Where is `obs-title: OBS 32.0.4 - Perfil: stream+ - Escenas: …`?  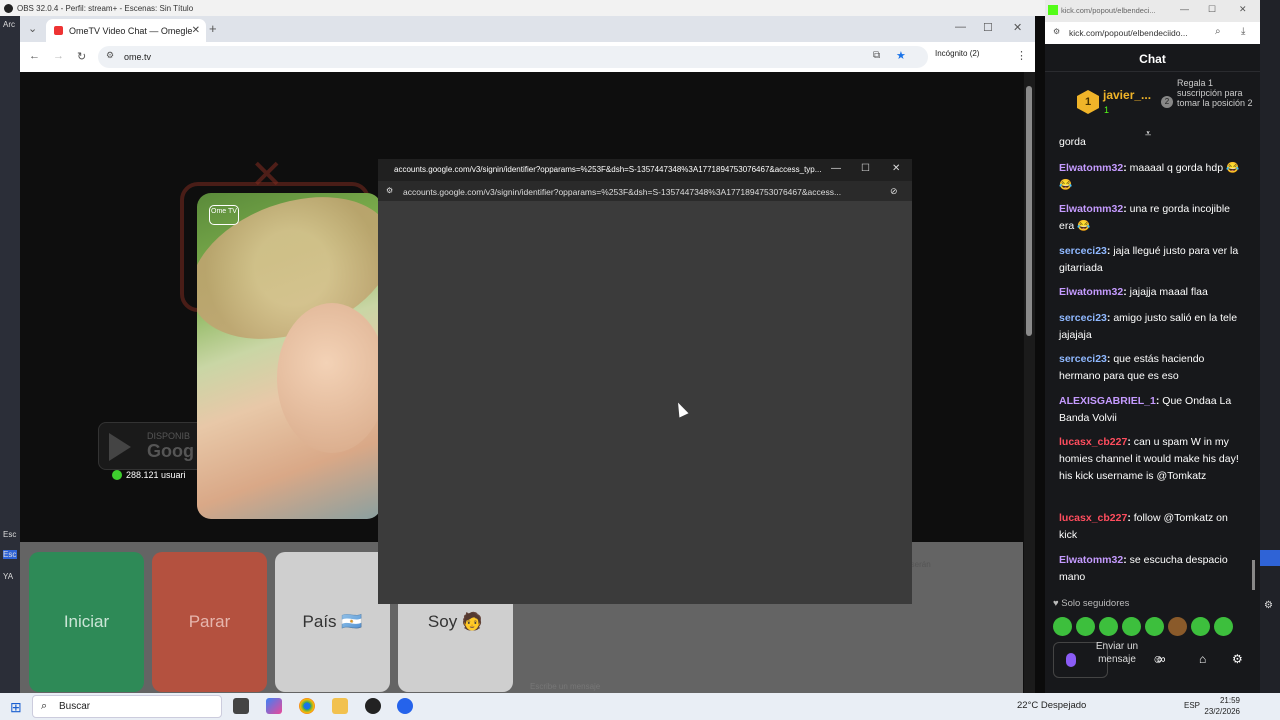 obs-title: OBS 32.0.4 - Perfil: stream+ - Escenas: … is located at coordinates (105, 8).